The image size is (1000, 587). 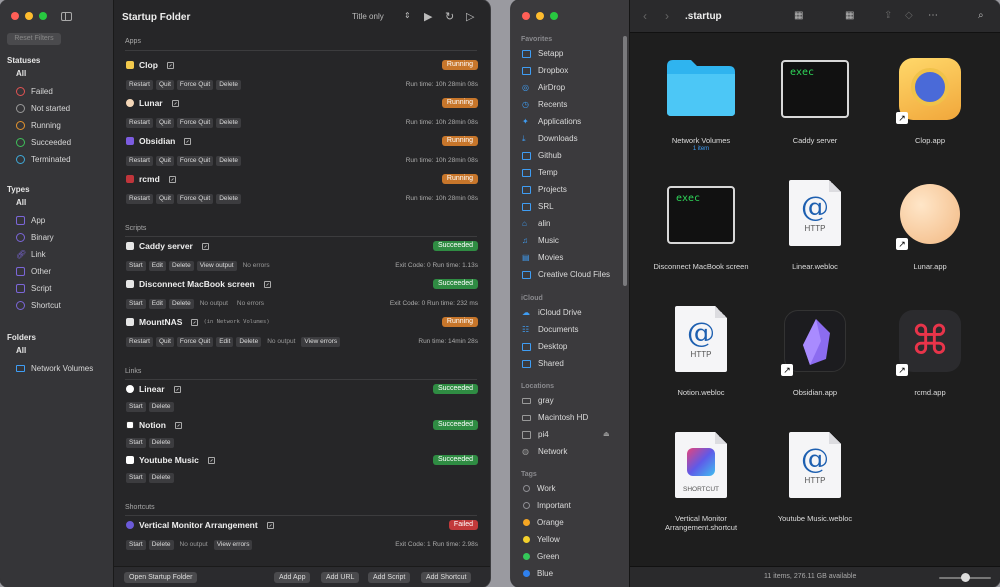 I want to click on search-icon: ⌕, so click(x=981, y=15).